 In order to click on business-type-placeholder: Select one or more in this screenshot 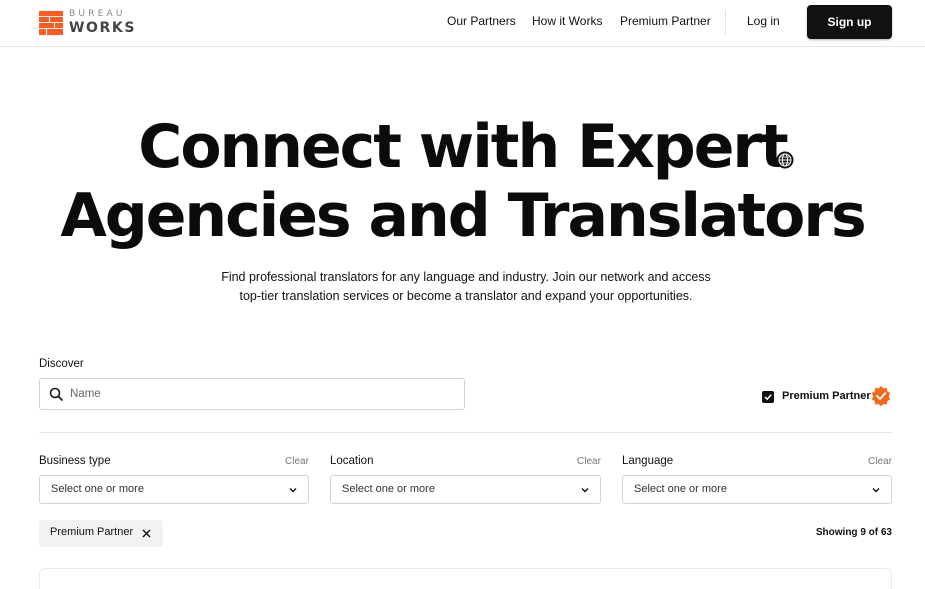, I will do `click(97, 489)`.